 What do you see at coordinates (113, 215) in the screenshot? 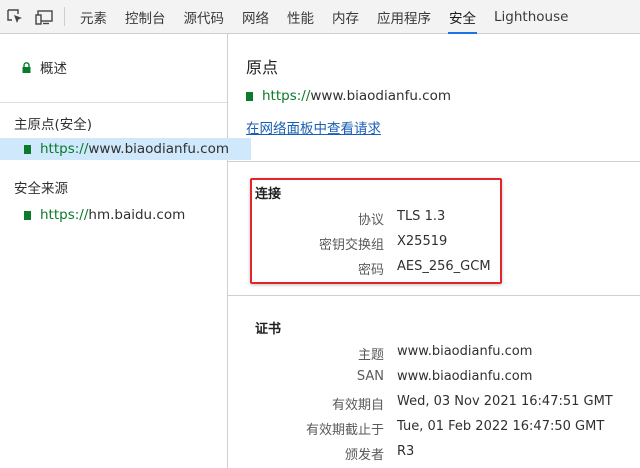
I see `sidebar-item-label: https://hm.baidu.com` at bounding box center [113, 215].